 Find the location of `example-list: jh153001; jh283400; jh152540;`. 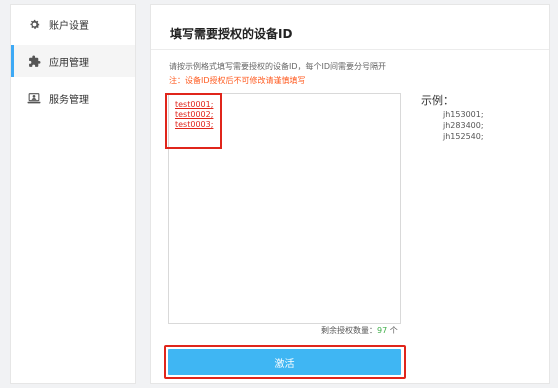

example-list: jh153001; jh283400; jh152540; is located at coordinates (463, 125).